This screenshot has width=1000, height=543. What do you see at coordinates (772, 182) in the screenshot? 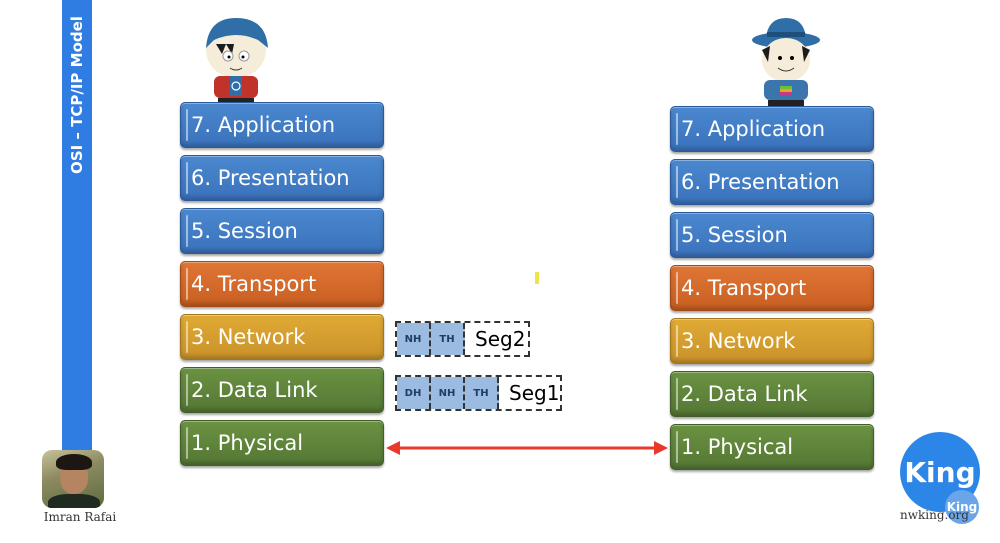
I see `right-layer-presentation: 6. Presentation` at bounding box center [772, 182].